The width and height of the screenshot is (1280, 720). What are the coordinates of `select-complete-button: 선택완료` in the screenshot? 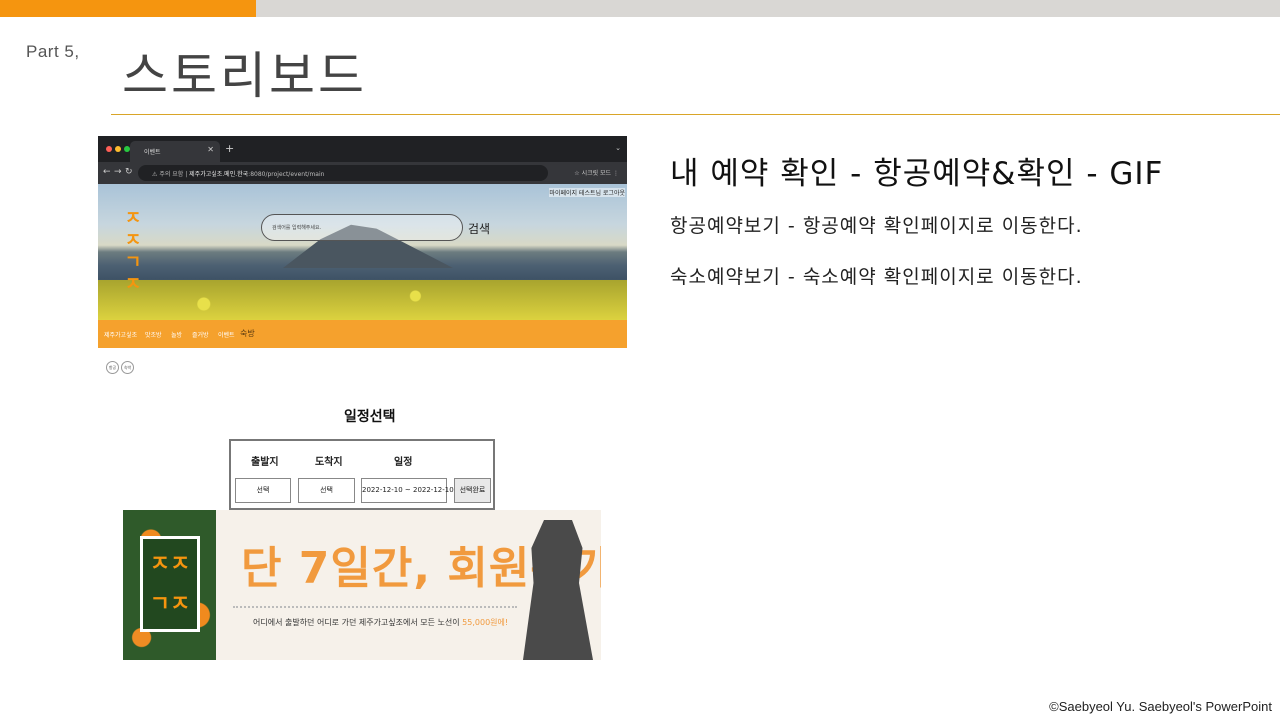 It's located at (472, 490).